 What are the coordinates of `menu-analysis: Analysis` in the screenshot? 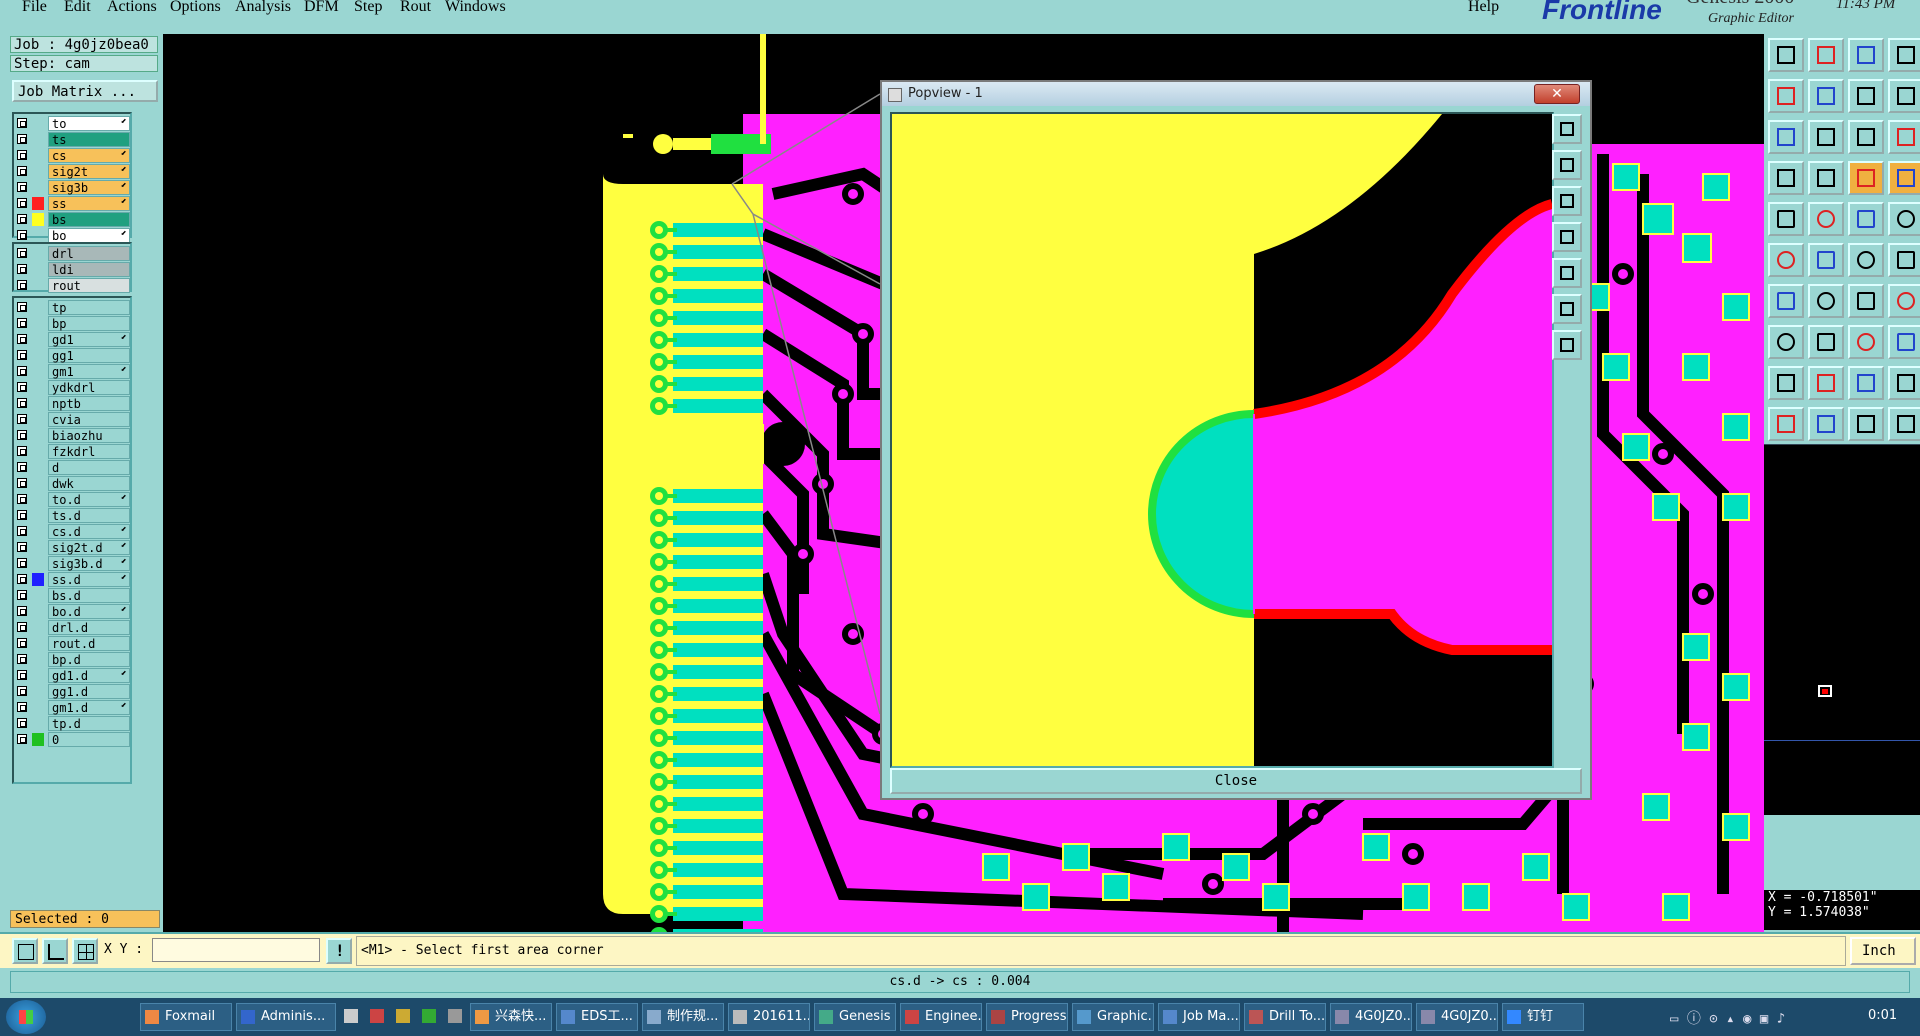 It's located at (263, 8).